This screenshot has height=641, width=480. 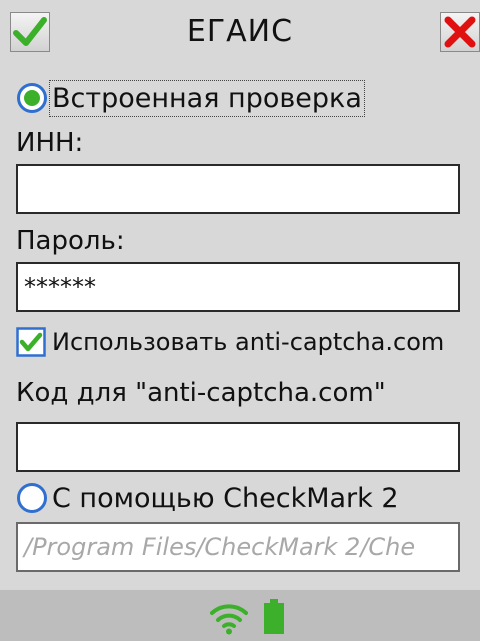 I want to click on close-icon, so click(x=460, y=32).